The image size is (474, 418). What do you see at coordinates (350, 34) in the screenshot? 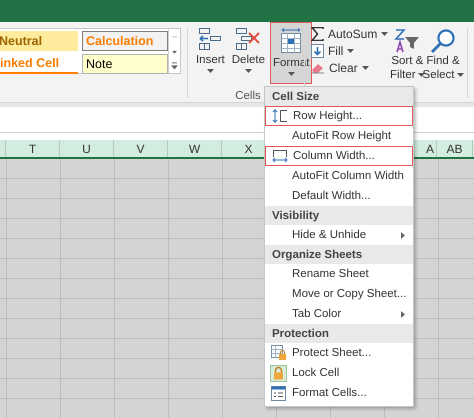
I see `ribbon-command: AutoSum` at bounding box center [350, 34].